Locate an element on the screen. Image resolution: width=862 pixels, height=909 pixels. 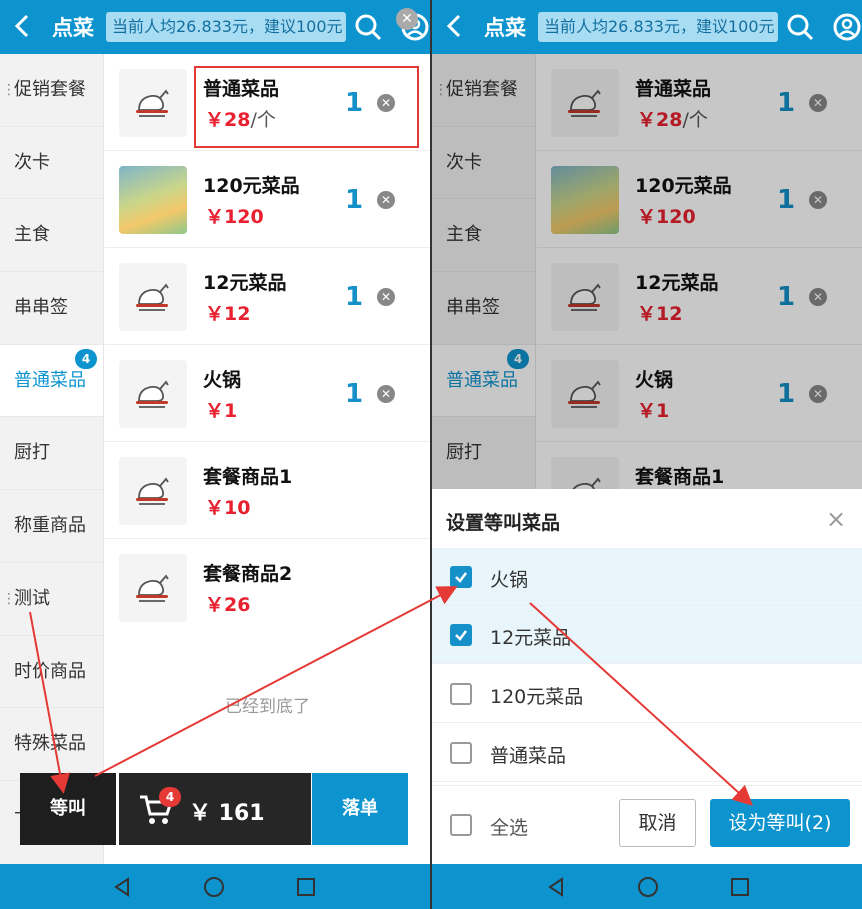
dish-price: ￥1 is located at coordinates (221, 409).